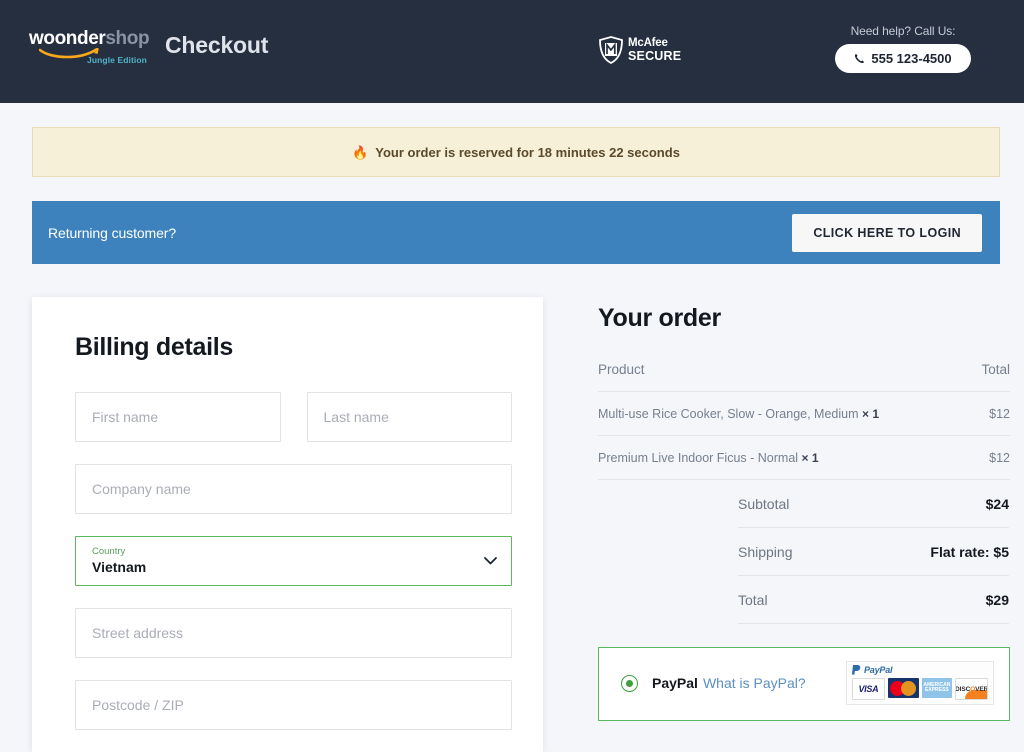 The height and width of the screenshot is (752, 1024). I want to click on card-logo-row: VISA AMERICAN EXPRESS DISCOVER, so click(920, 689).